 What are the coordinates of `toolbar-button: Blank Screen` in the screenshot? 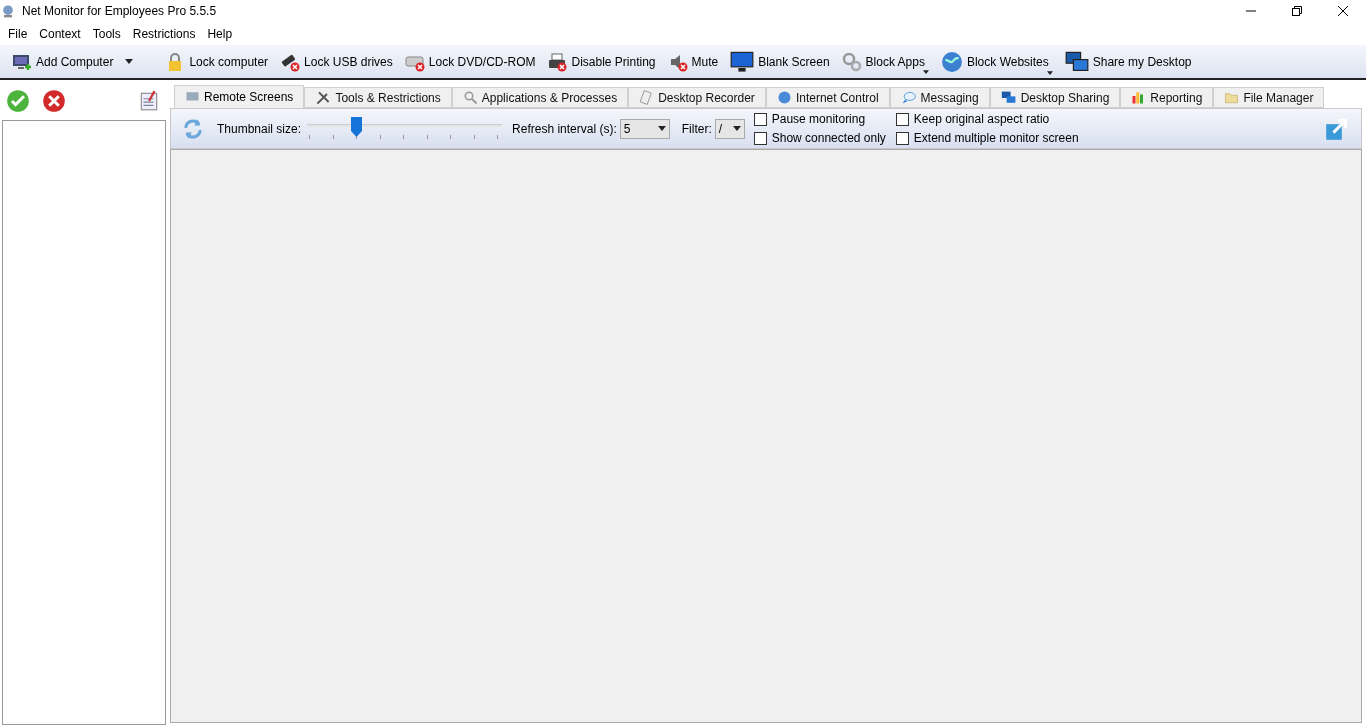 It's located at (780, 61).